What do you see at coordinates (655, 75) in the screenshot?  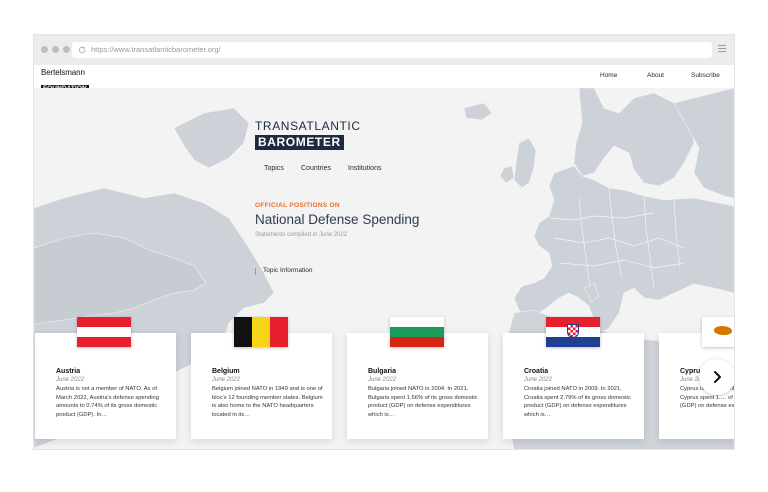 I see `nav-about: About` at bounding box center [655, 75].